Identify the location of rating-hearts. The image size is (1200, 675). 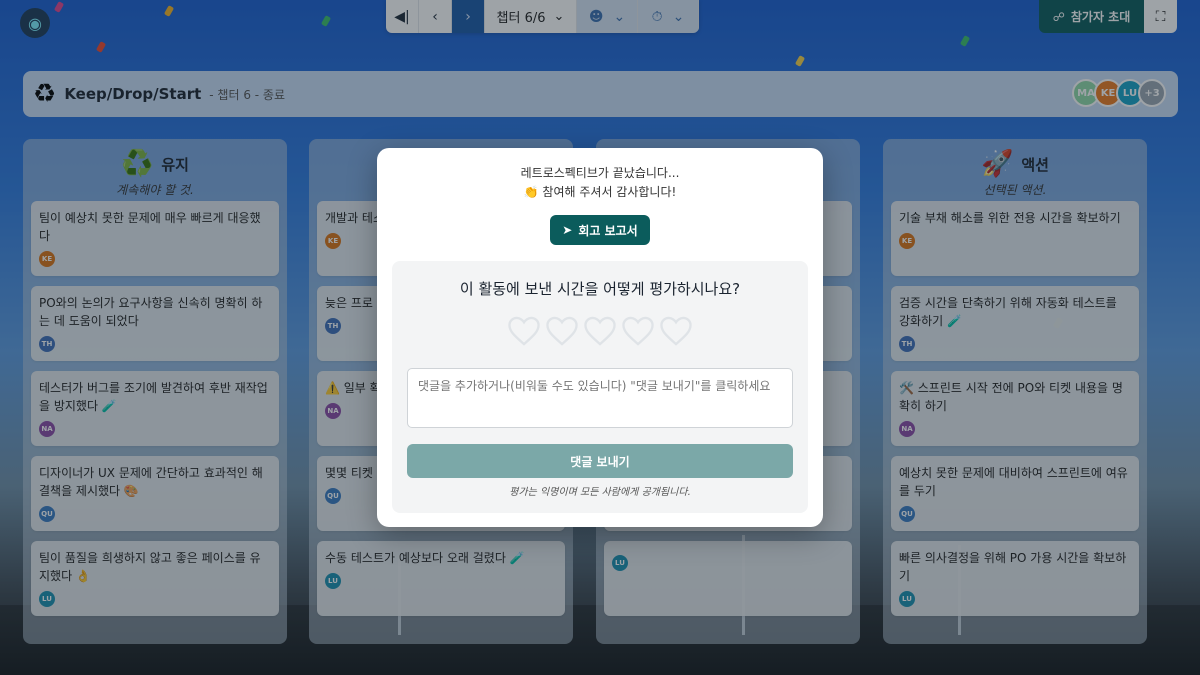
(600, 331).